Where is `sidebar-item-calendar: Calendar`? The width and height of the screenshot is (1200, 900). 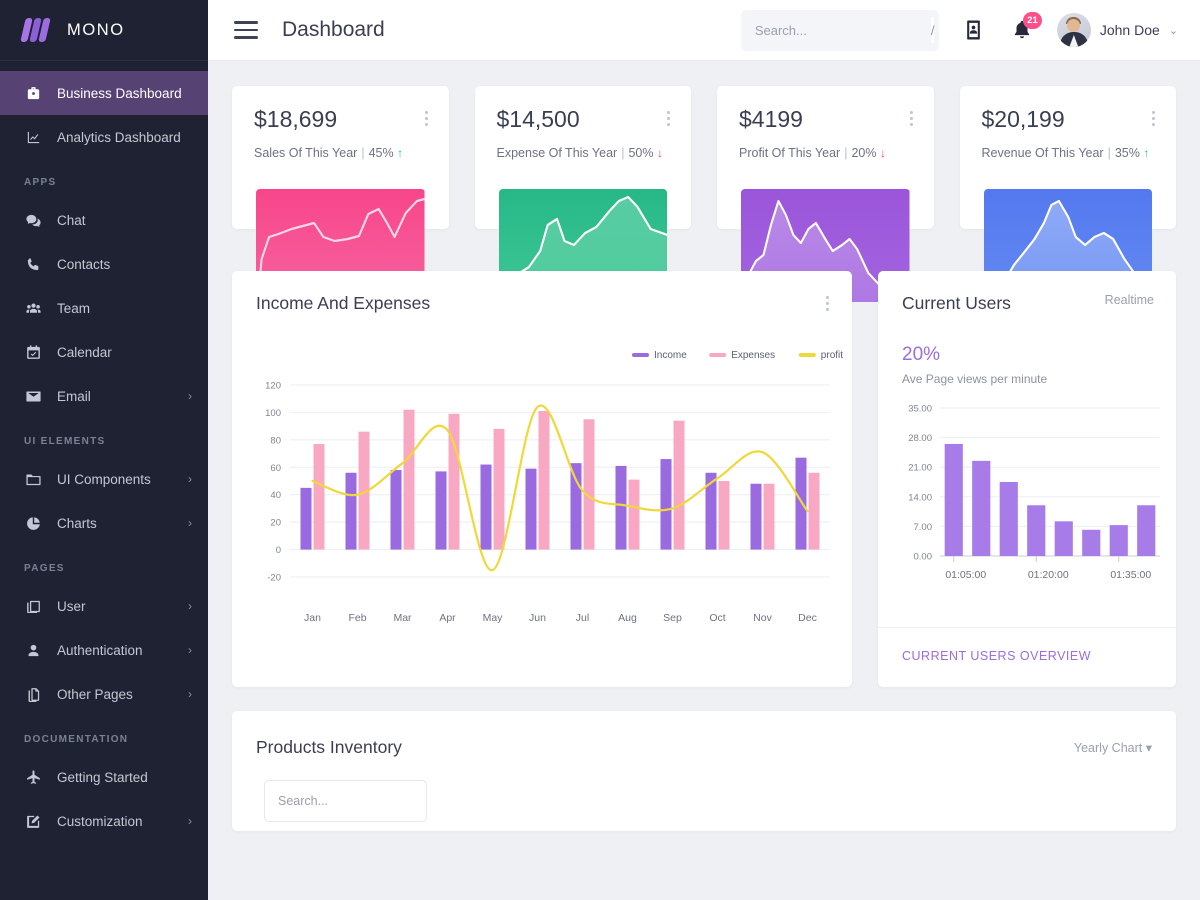
sidebar-item-calendar: Calendar is located at coordinates (104, 352).